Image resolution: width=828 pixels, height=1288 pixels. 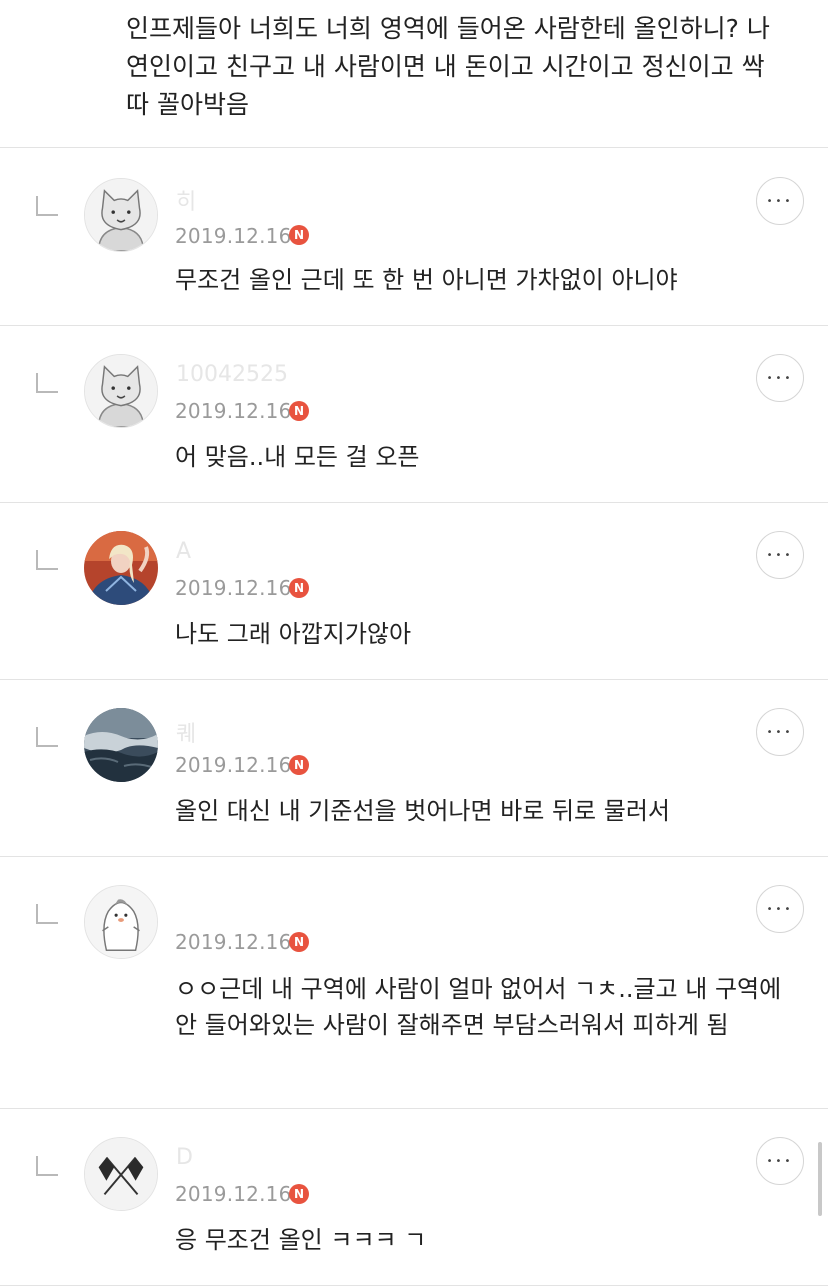 I want to click on scrollbar, so click(x=820, y=1179).